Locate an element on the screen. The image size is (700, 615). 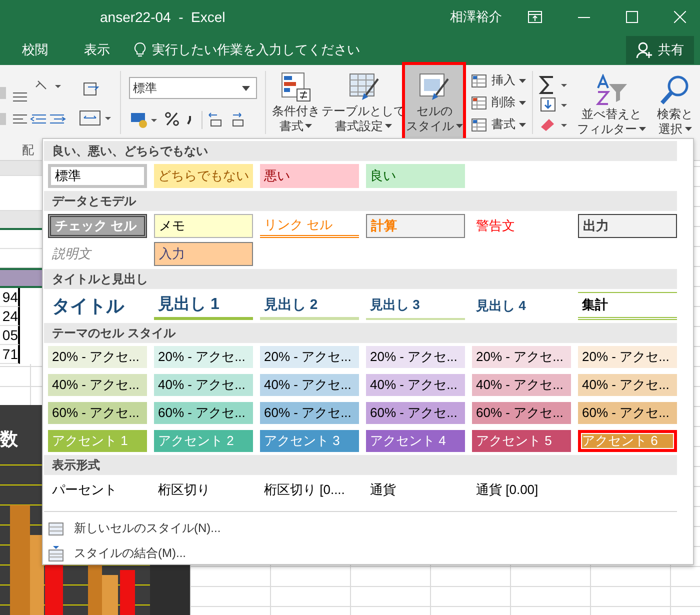
ribbon-button: 並べ替えと フィルター is located at coordinates (611, 103).